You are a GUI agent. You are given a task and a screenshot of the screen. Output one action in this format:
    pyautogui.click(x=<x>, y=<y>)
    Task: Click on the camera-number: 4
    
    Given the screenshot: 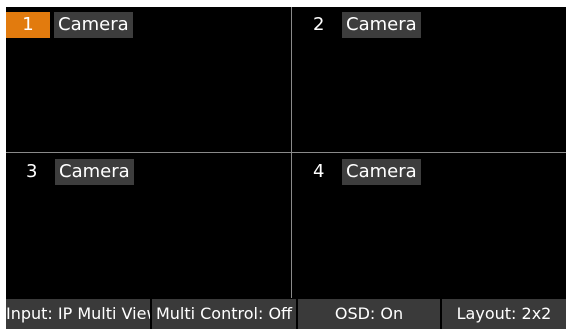 What is the action you would take?
    pyautogui.click(x=319, y=171)
    